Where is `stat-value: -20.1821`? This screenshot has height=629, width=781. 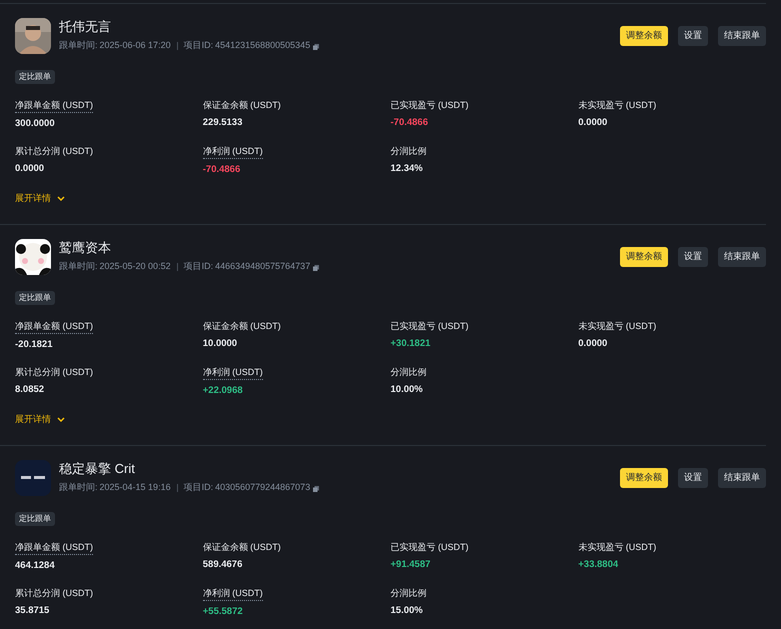
stat-value: -20.1821 is located at coordinates (34, 344).